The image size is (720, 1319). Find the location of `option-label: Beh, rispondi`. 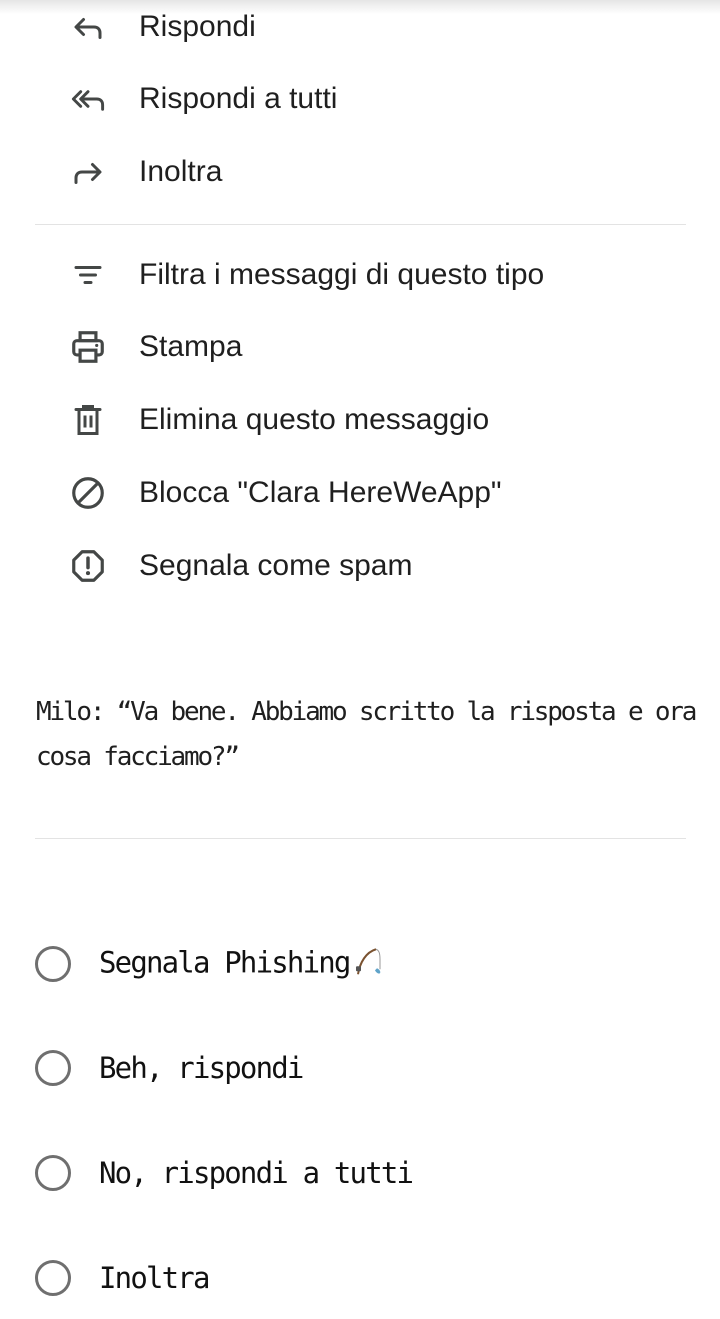

option-label: Beh, rispondi is located at coordinates (201, 1068).